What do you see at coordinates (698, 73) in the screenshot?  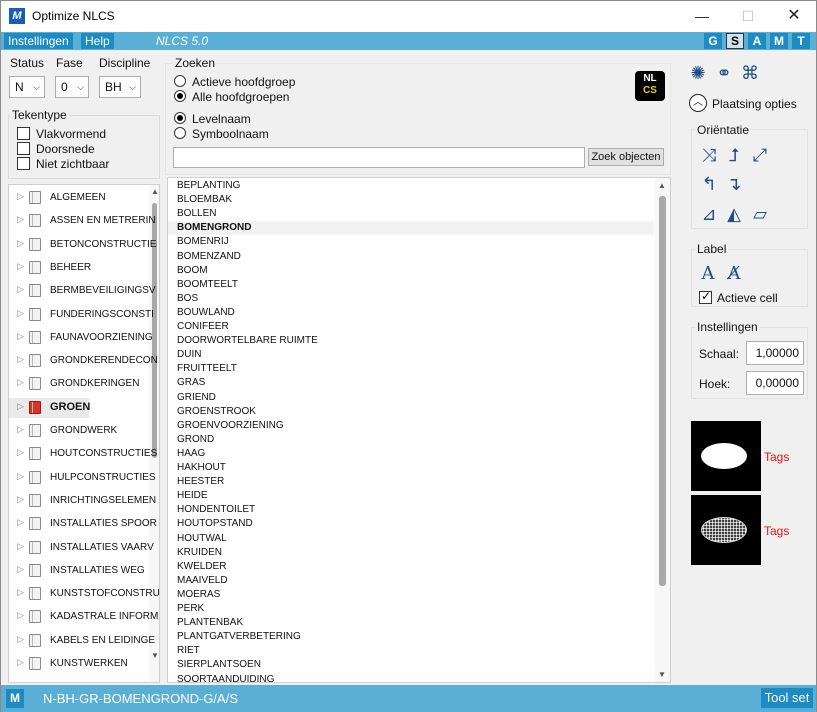 I see `settings-sun-icon: ✺` at bounding box center [698, 73].